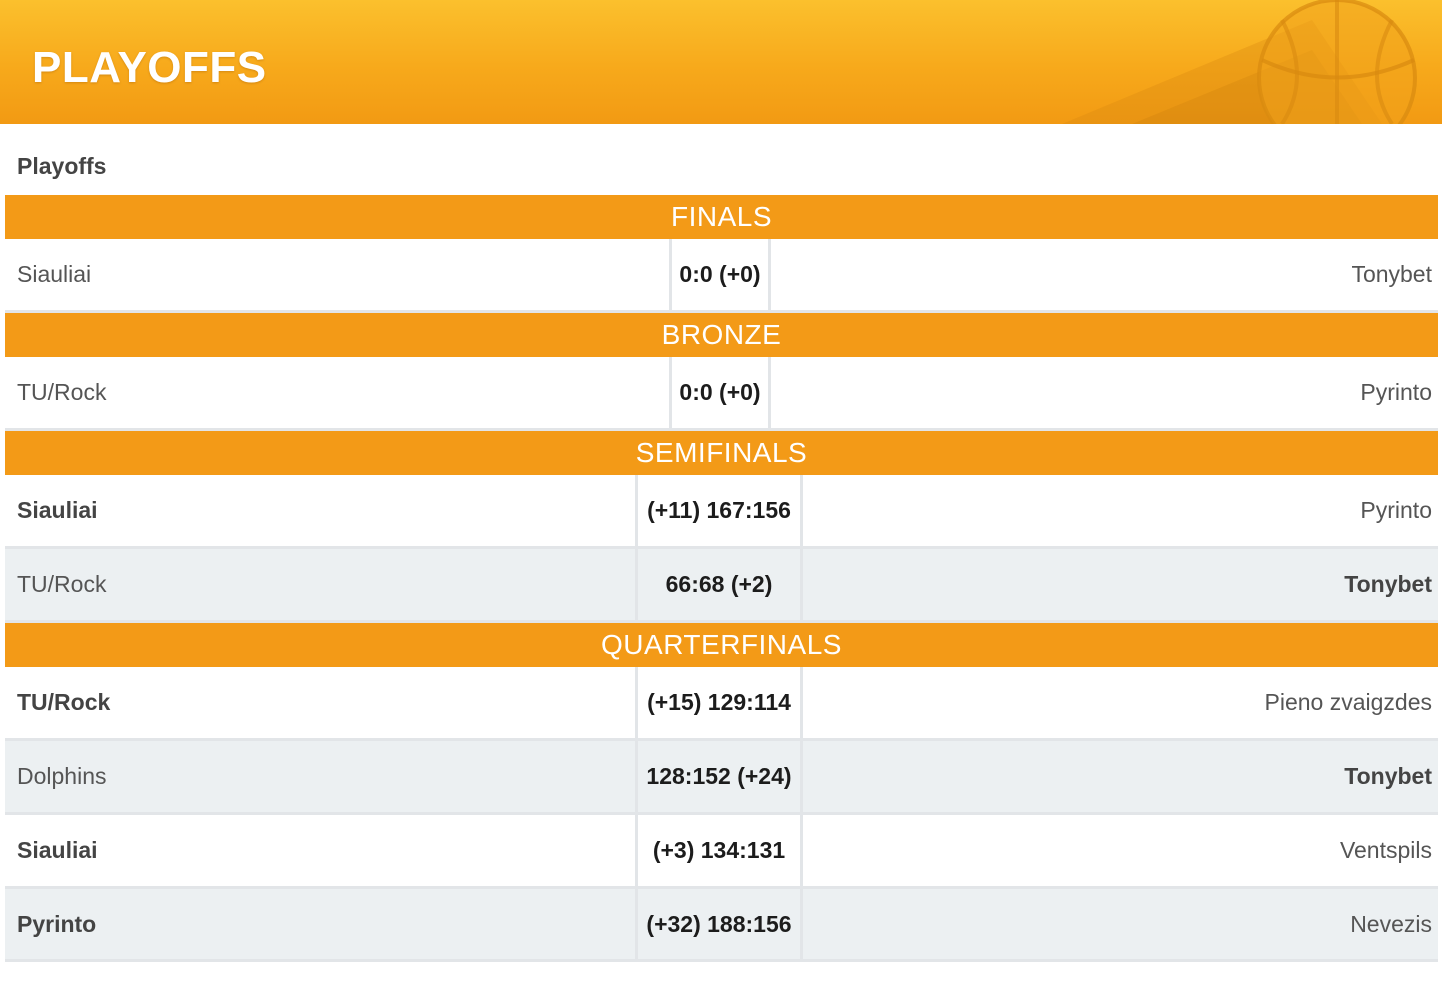 This screenshot has width=1442, height=990. What do you see at coordinates (721, 645) in the screenshot?
I see `section-header-quarterfinals: QUARTERFINALS` at bounding box center [721, 645].